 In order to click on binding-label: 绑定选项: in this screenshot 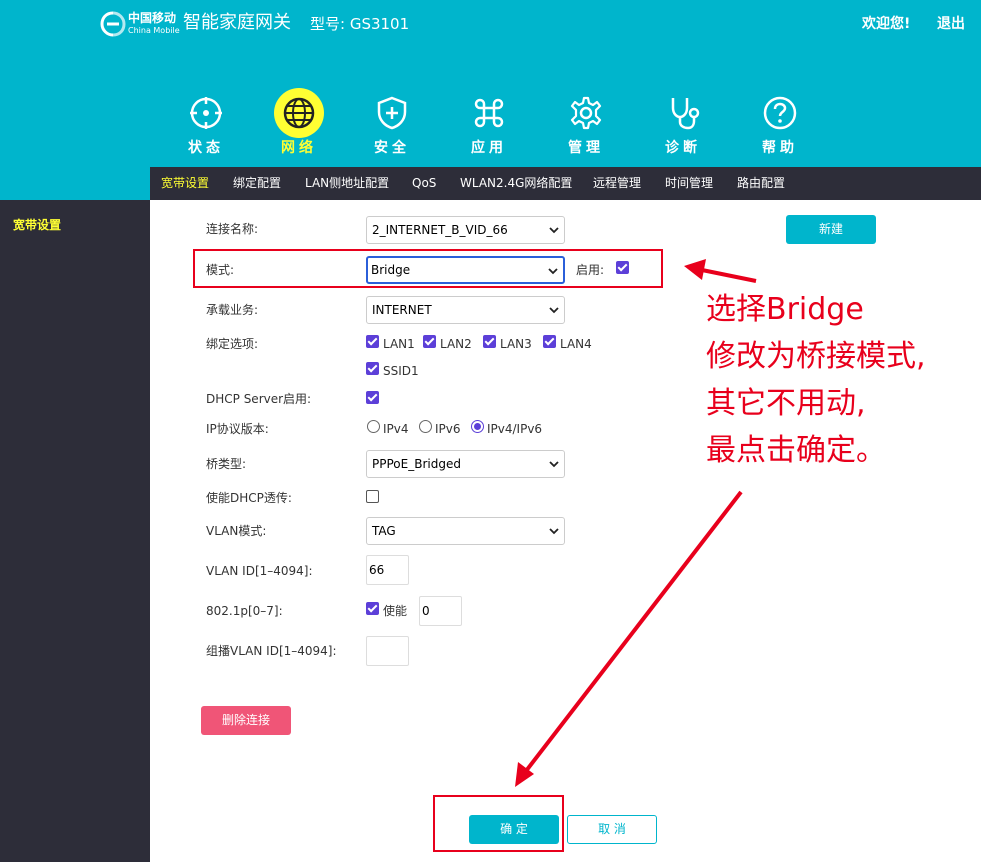, I will do `click(232, 344)`.